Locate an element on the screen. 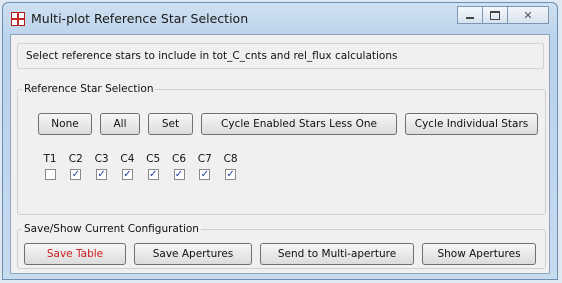 The height and width of the screenshot is (283, 562). star-c5: C5 ✓ is located at coordinates (153, 166).